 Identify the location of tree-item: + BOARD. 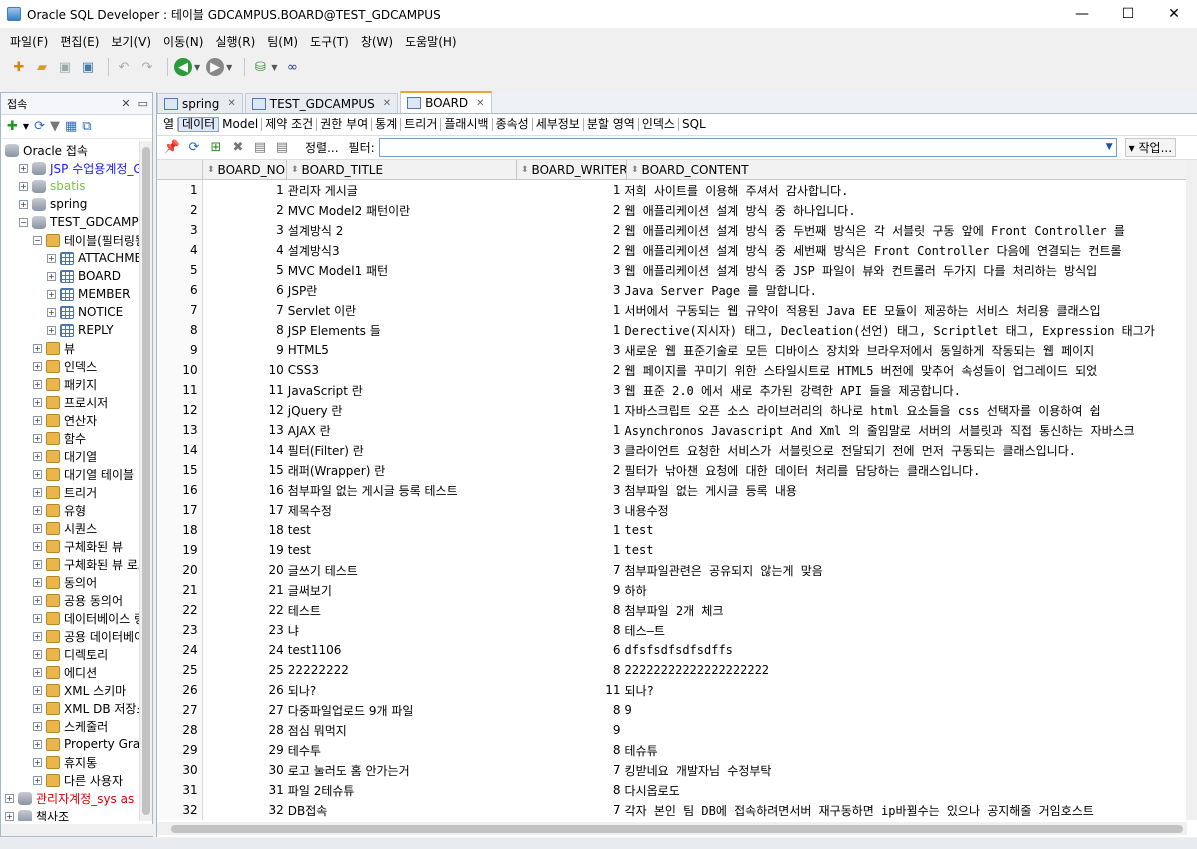
(70, 276).